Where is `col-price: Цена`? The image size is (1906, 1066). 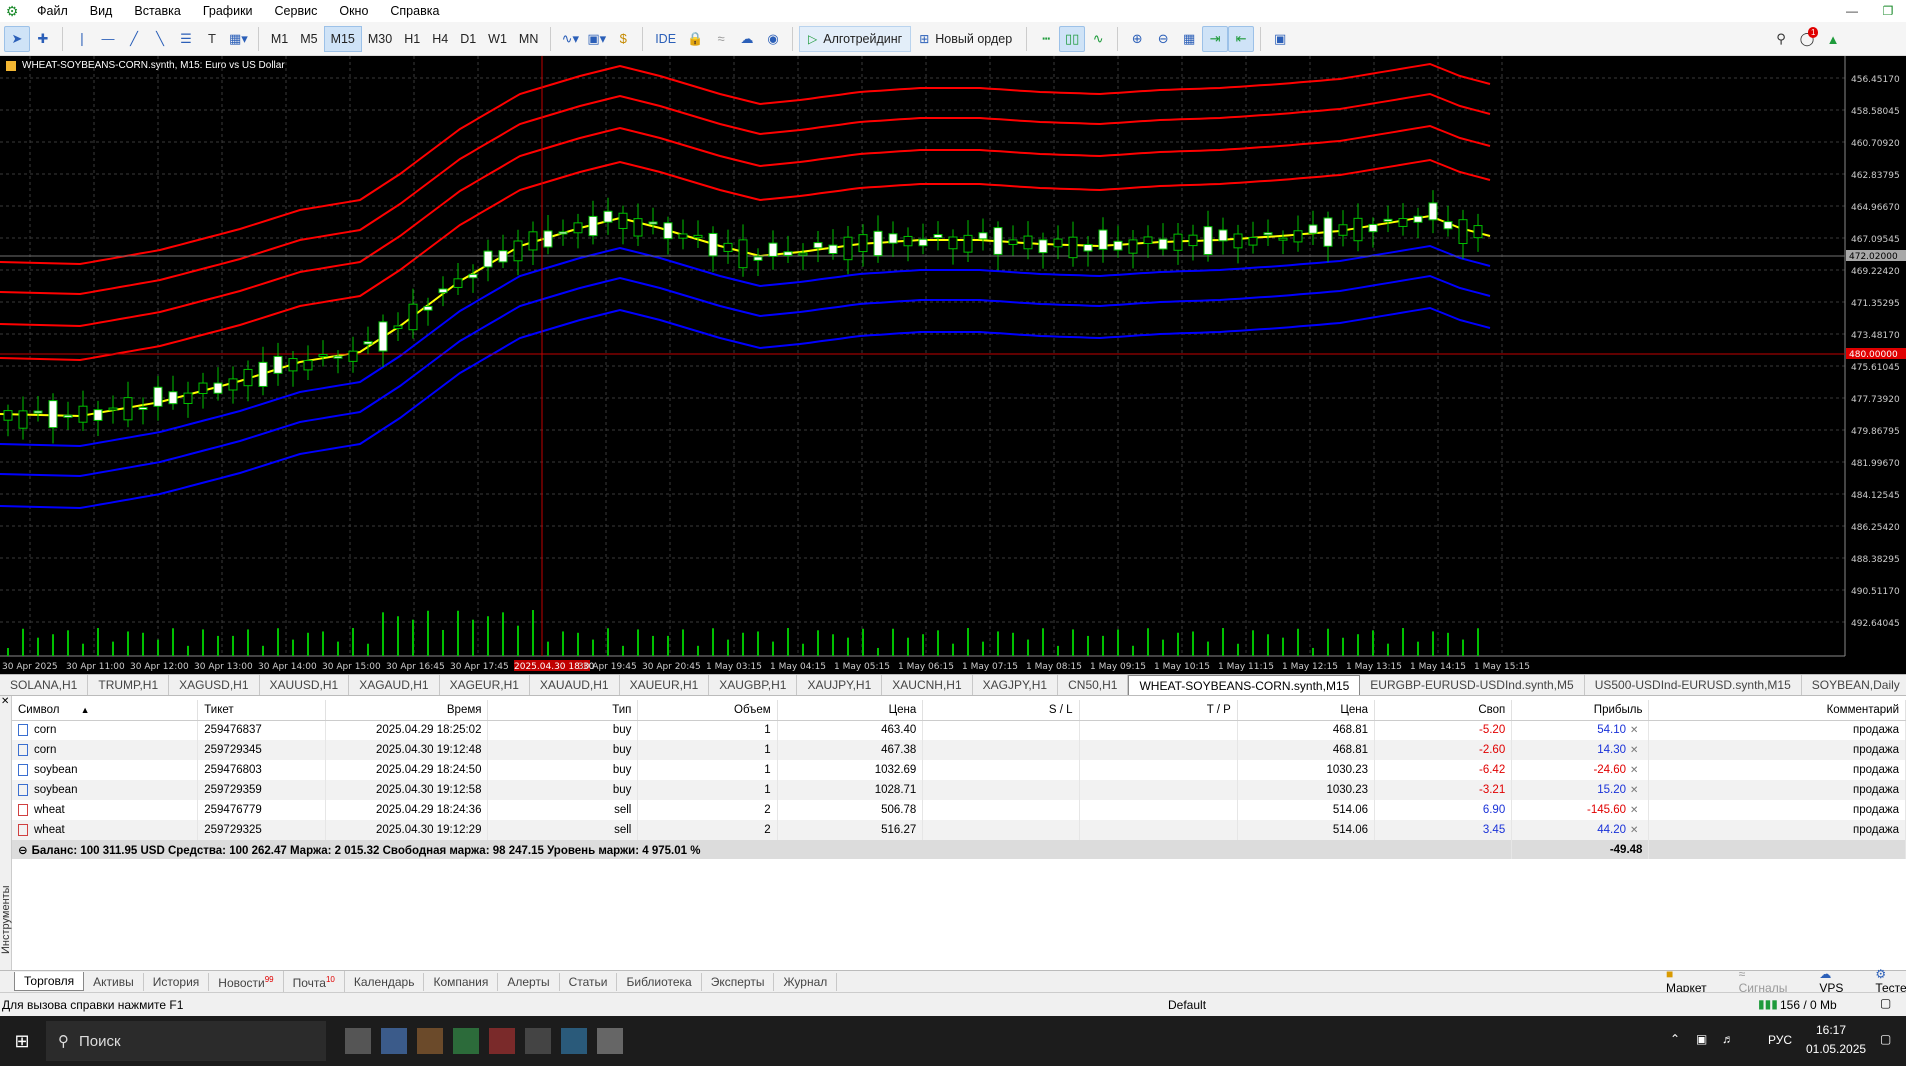
col-price: Цена is located at coordinates (850, 710).